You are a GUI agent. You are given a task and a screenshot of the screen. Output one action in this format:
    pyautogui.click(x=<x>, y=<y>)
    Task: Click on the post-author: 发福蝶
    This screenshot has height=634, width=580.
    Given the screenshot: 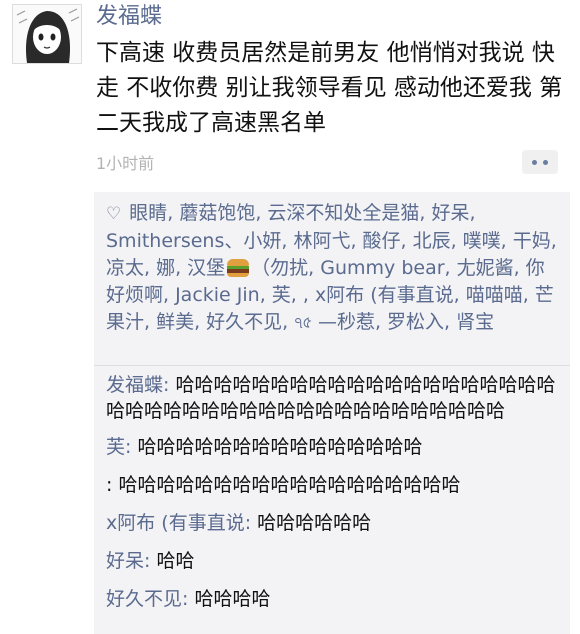 What is the action you would take?
    pyautogui.click(x=129, y=17)
    